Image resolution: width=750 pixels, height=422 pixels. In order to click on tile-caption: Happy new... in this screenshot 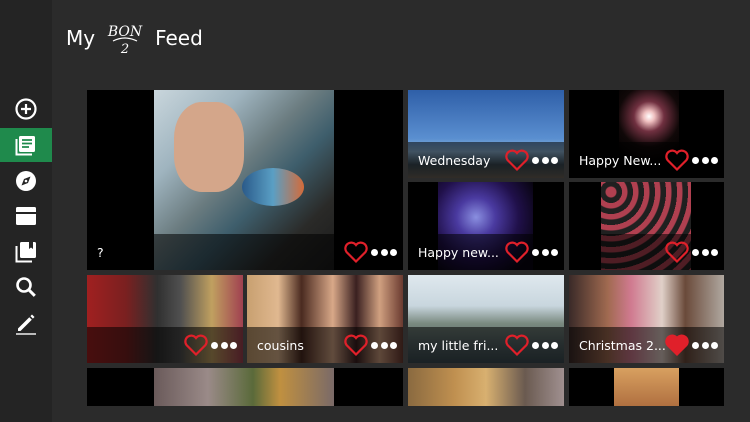, I will do `click(458, 252)`.